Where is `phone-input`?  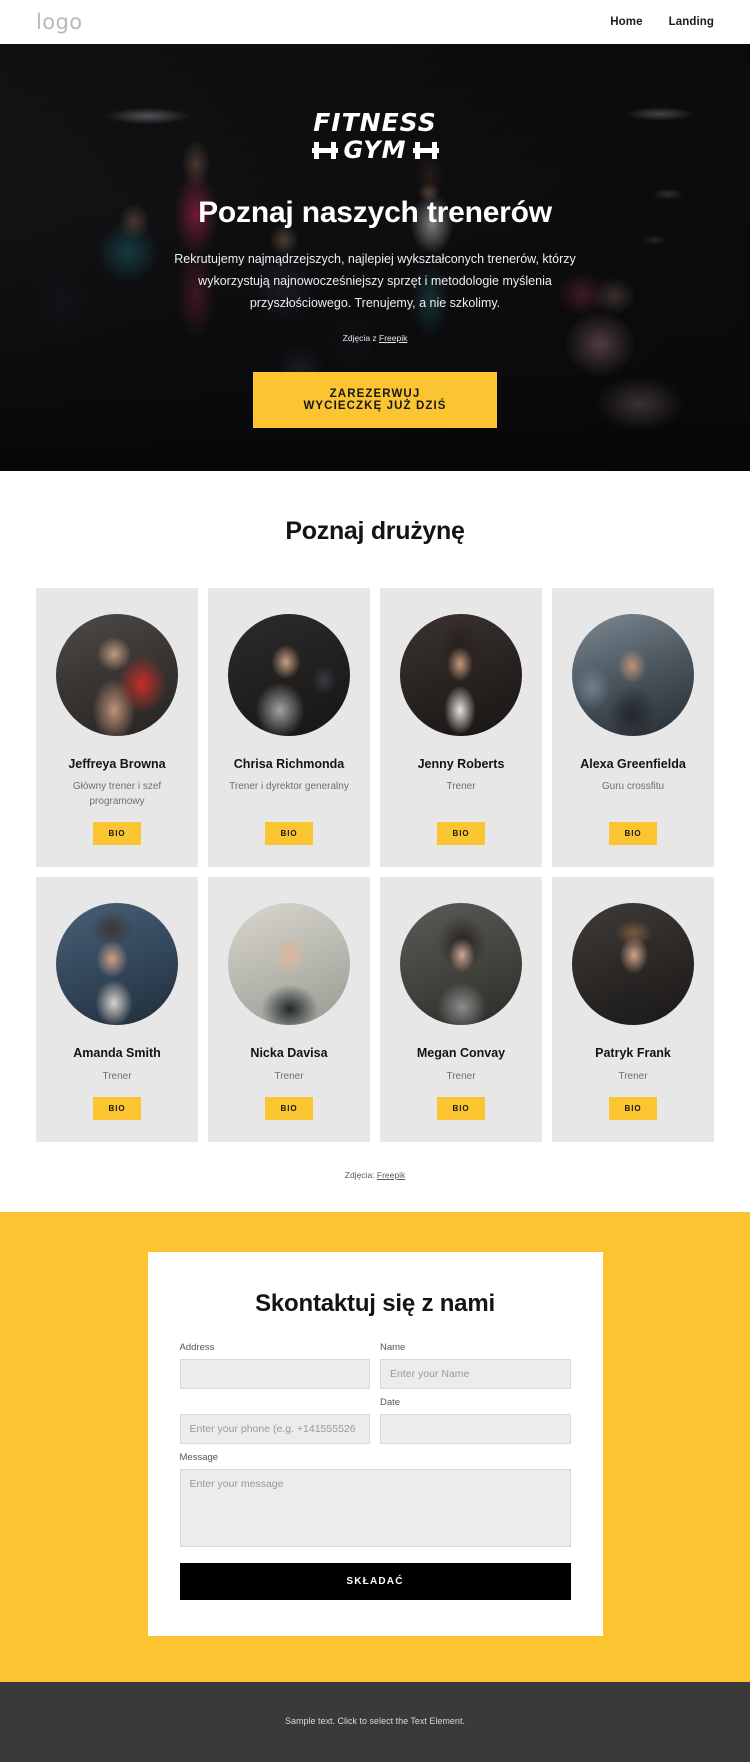
phone-input is located at coordinates (274, 1429).